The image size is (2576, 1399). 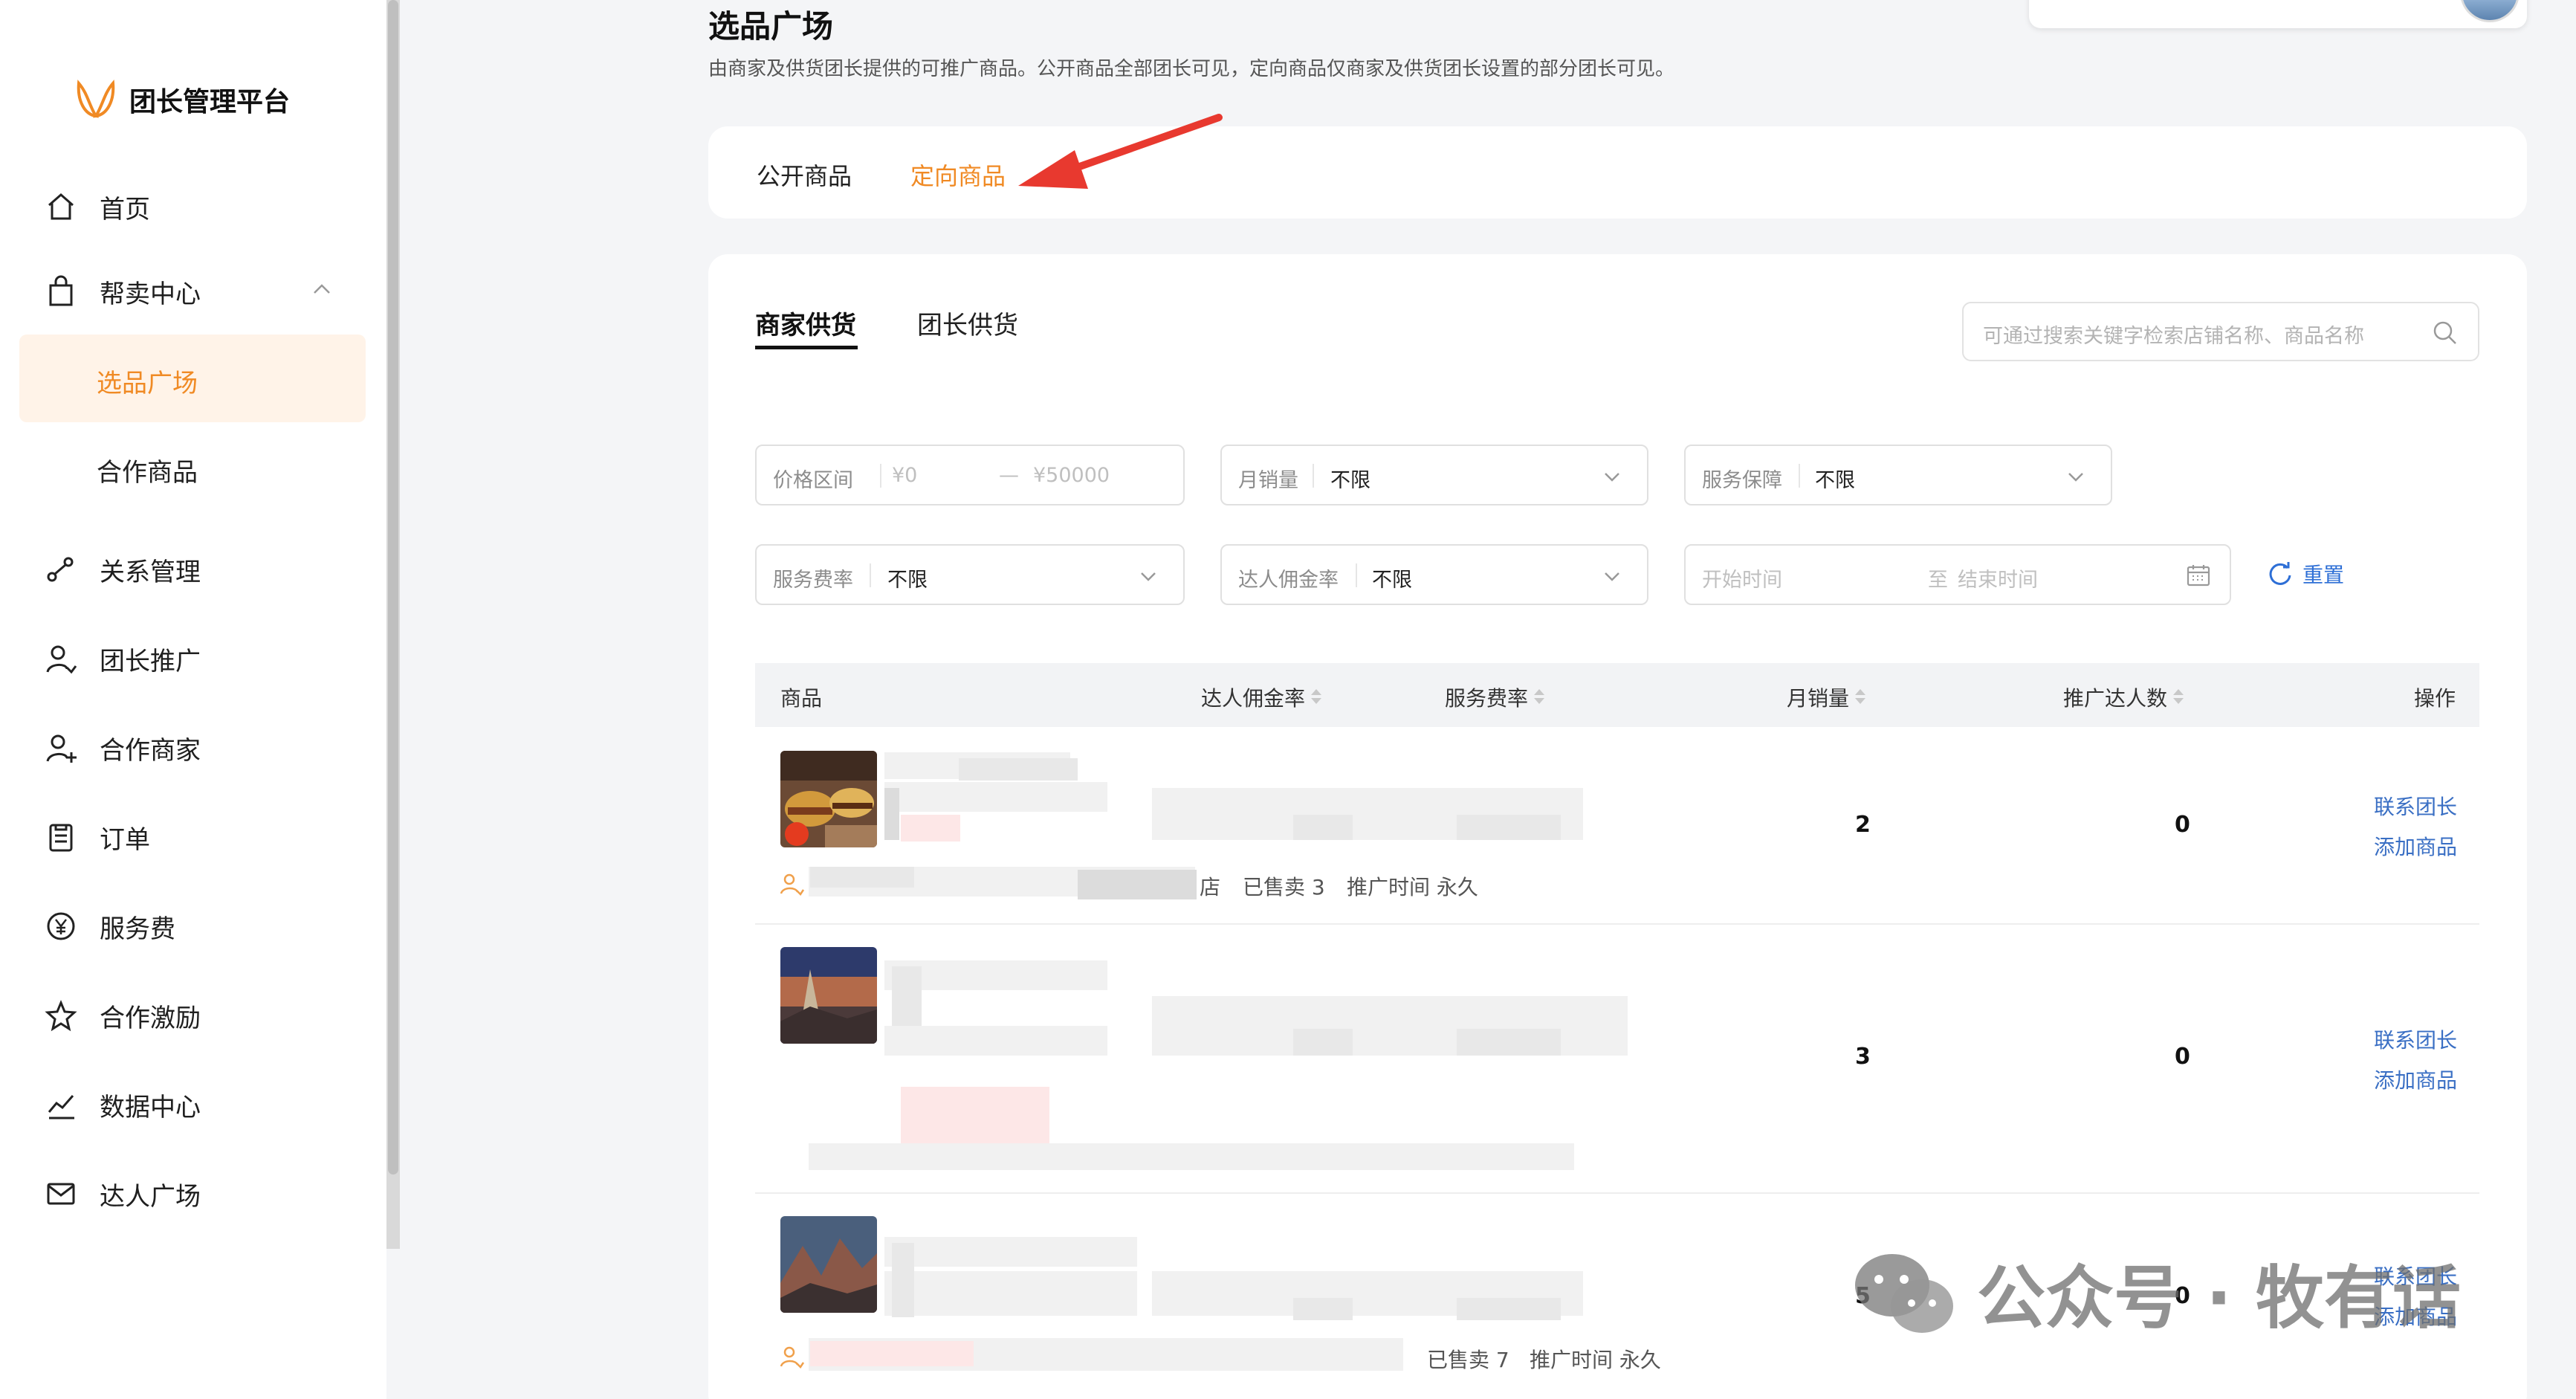 I want to click on tab-public-products: 公开商品, so click(x=805, y=175).